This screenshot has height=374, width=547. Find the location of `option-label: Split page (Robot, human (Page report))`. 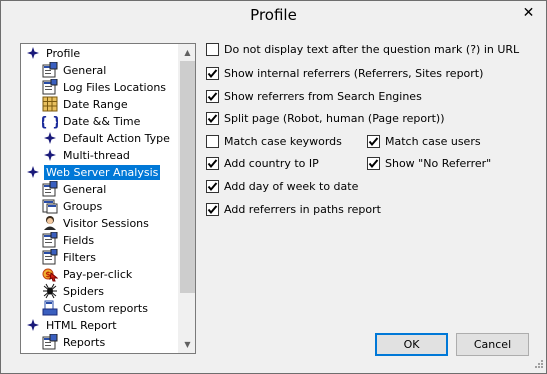

option-label: Split page (Robot, human (Page report)) is located at coordinates (334, 118).